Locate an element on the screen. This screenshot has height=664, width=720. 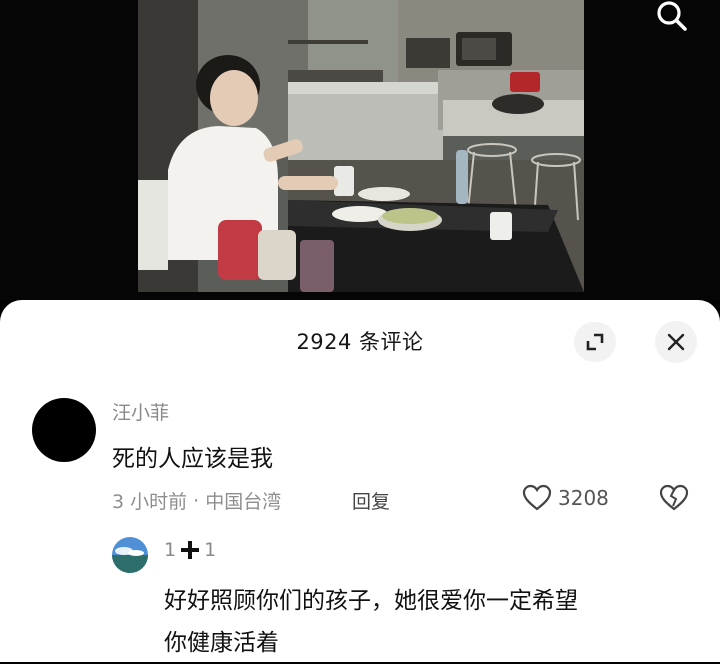
reply-user-b: 1 is located at coordinates (210, 550).